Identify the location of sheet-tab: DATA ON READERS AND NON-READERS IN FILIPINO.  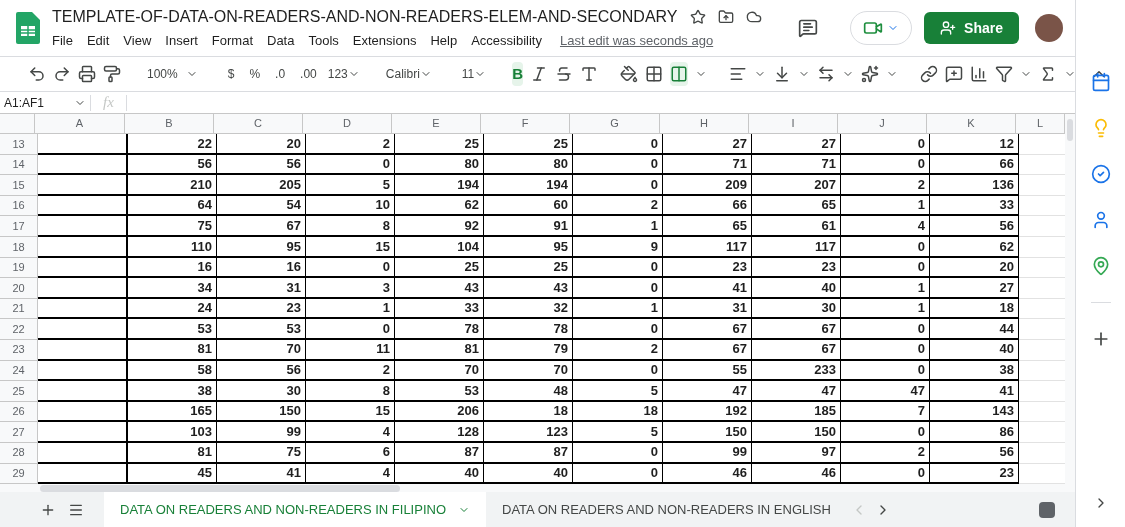
(295, 509).